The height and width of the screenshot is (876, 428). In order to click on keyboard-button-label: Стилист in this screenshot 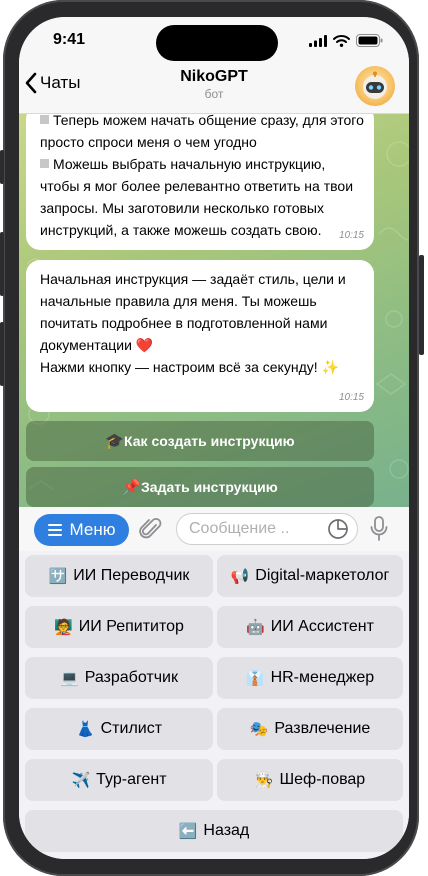, I will do `click(131, 728)`.